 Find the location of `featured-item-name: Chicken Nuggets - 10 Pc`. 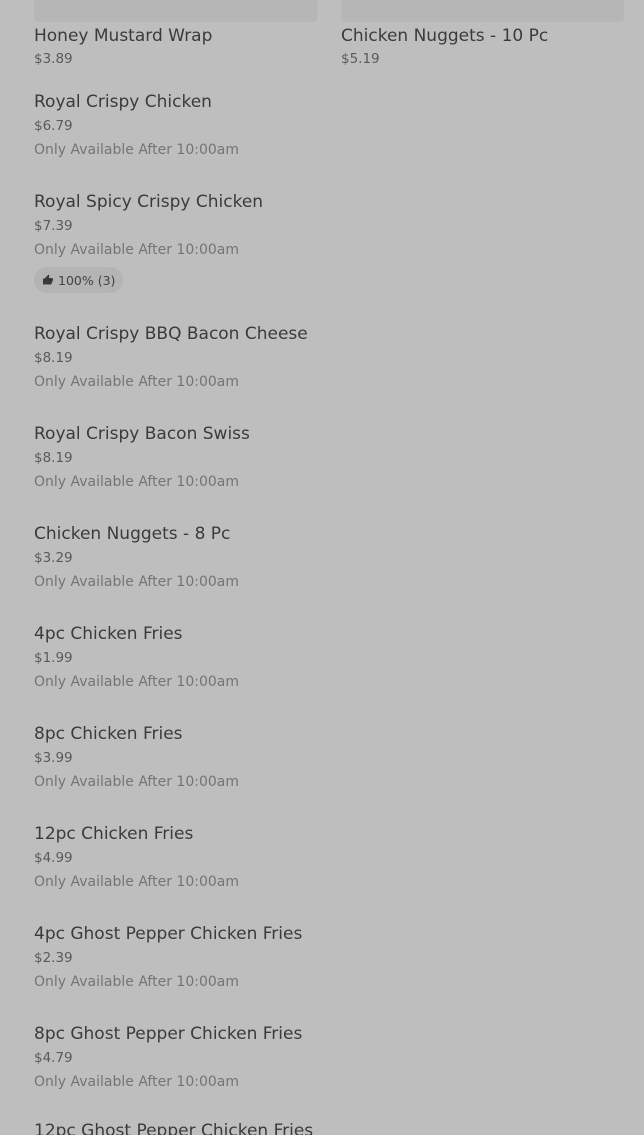

featured-item-name: Chicken Nuggets - 10 Pc is located at coordinates (445, 36).